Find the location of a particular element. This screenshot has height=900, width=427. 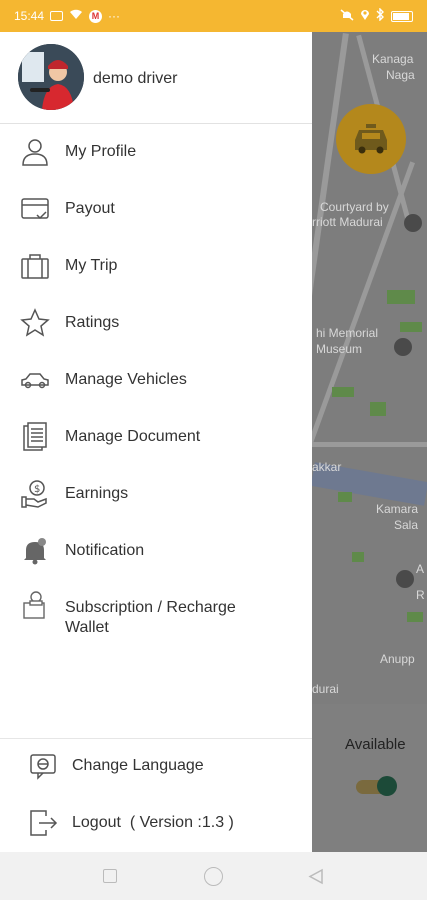

menu-item-label: Change Language is located at coordinates (138, 765).